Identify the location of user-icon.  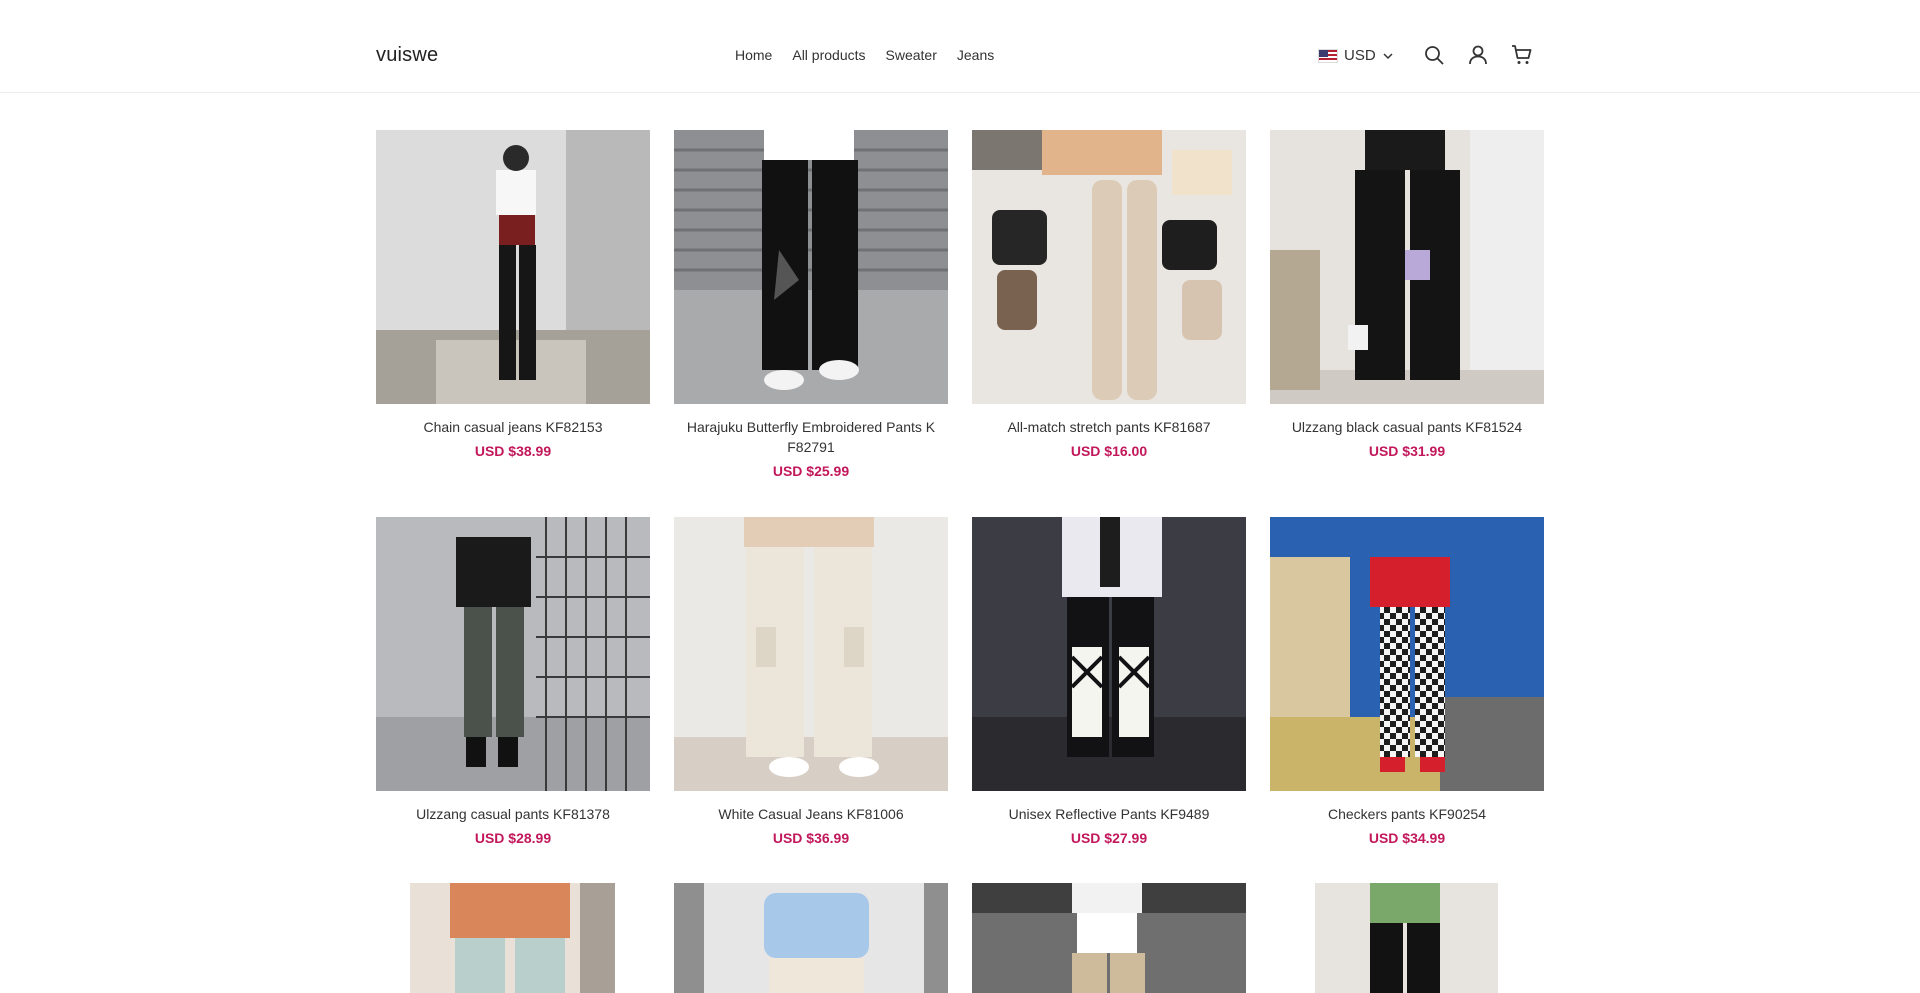
(1478, 55).